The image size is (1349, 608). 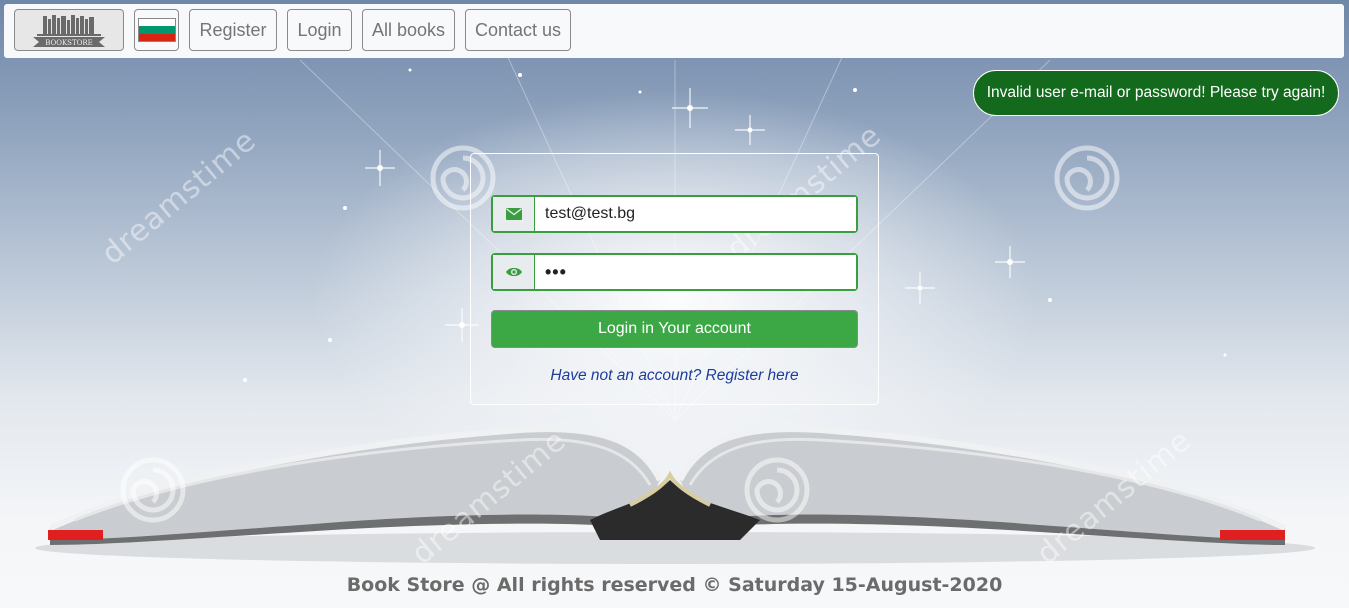 I want to click on nav-all-books-button: All books, so click(x=408, y=30).